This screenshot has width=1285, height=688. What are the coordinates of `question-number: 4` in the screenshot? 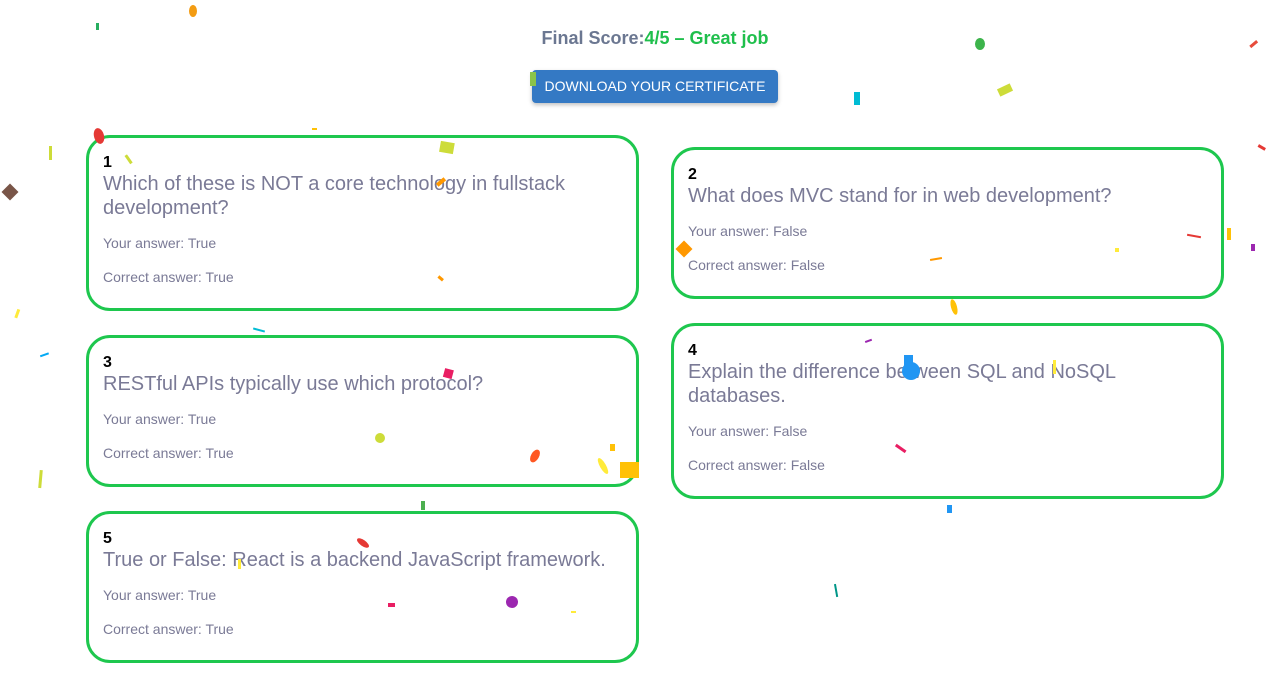 It's located at (692, 350).